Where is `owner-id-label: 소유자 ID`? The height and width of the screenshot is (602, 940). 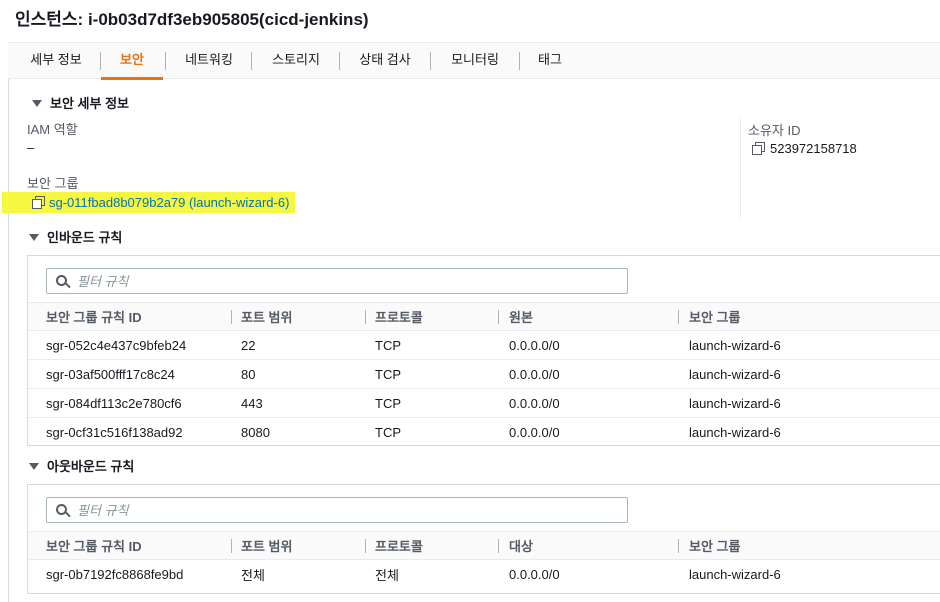
owner-id-label: 소유자 ID is located at coordinates (774, 130).